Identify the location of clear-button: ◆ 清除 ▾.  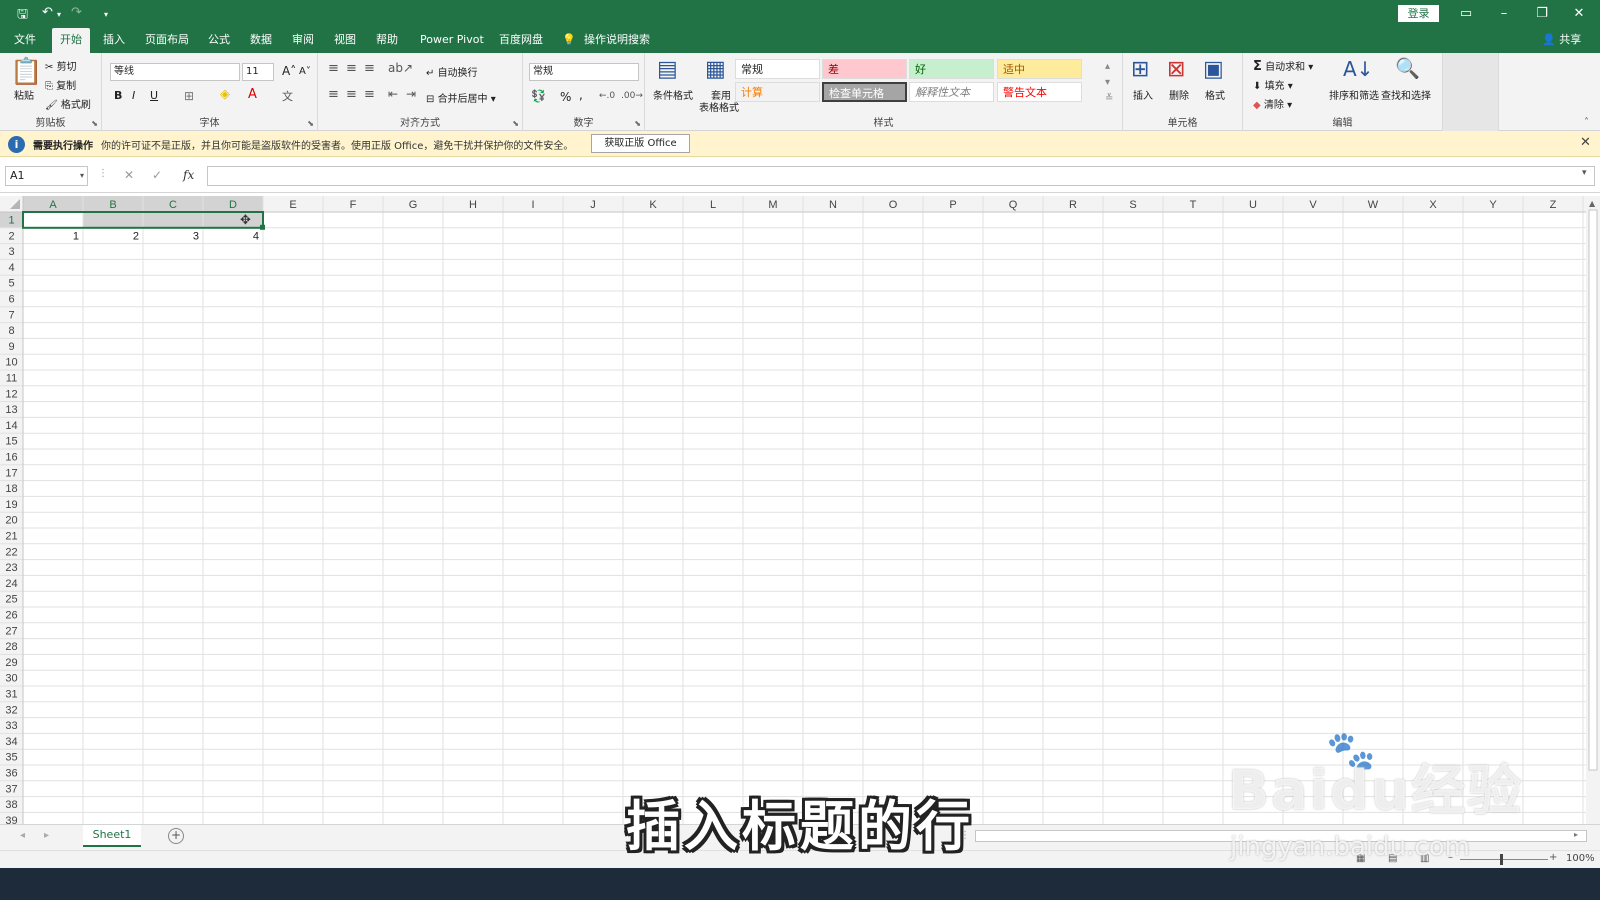
(1272, 103).